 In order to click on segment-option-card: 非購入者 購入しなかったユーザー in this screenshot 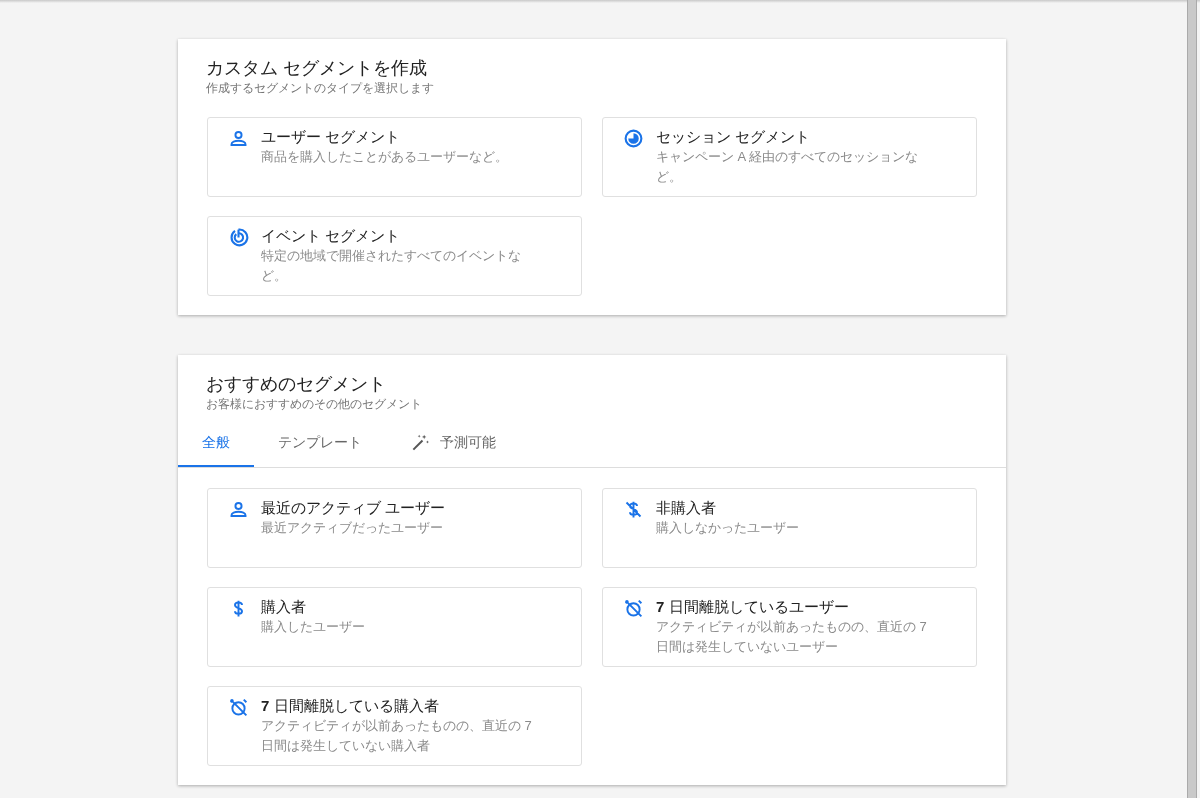, I will do `click(789, 528)`.